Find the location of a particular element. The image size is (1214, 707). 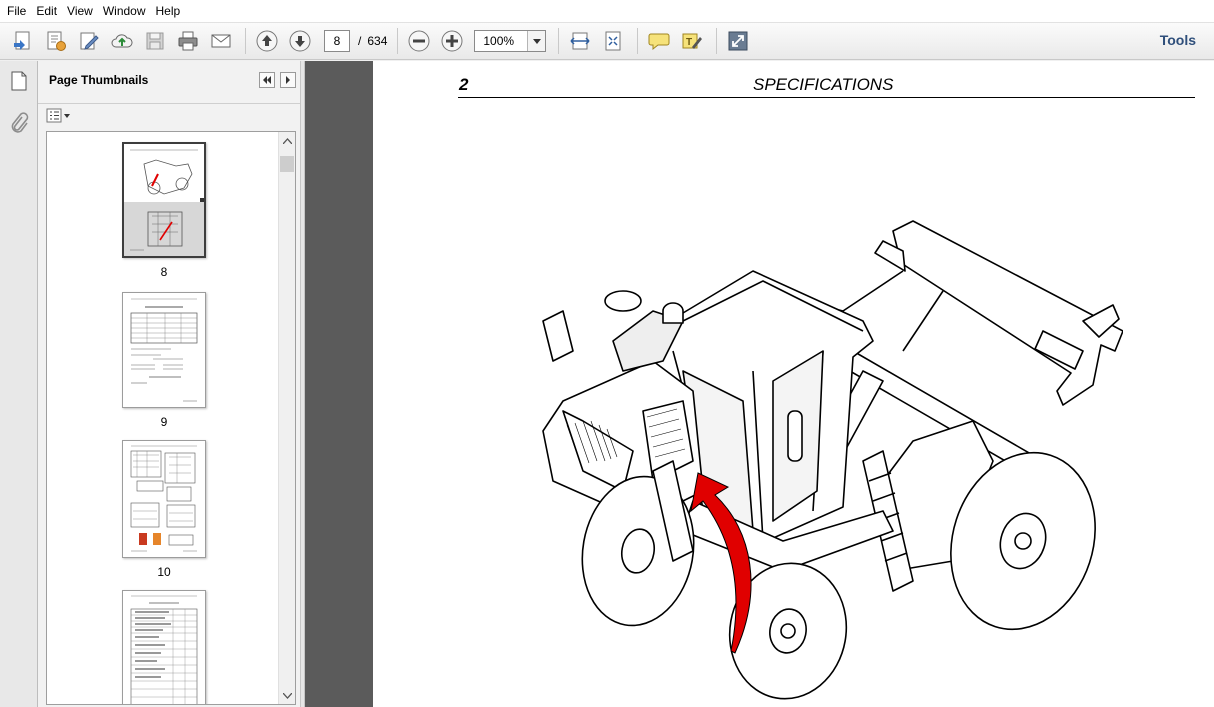

sign-button is located at coordinates (89, 41).